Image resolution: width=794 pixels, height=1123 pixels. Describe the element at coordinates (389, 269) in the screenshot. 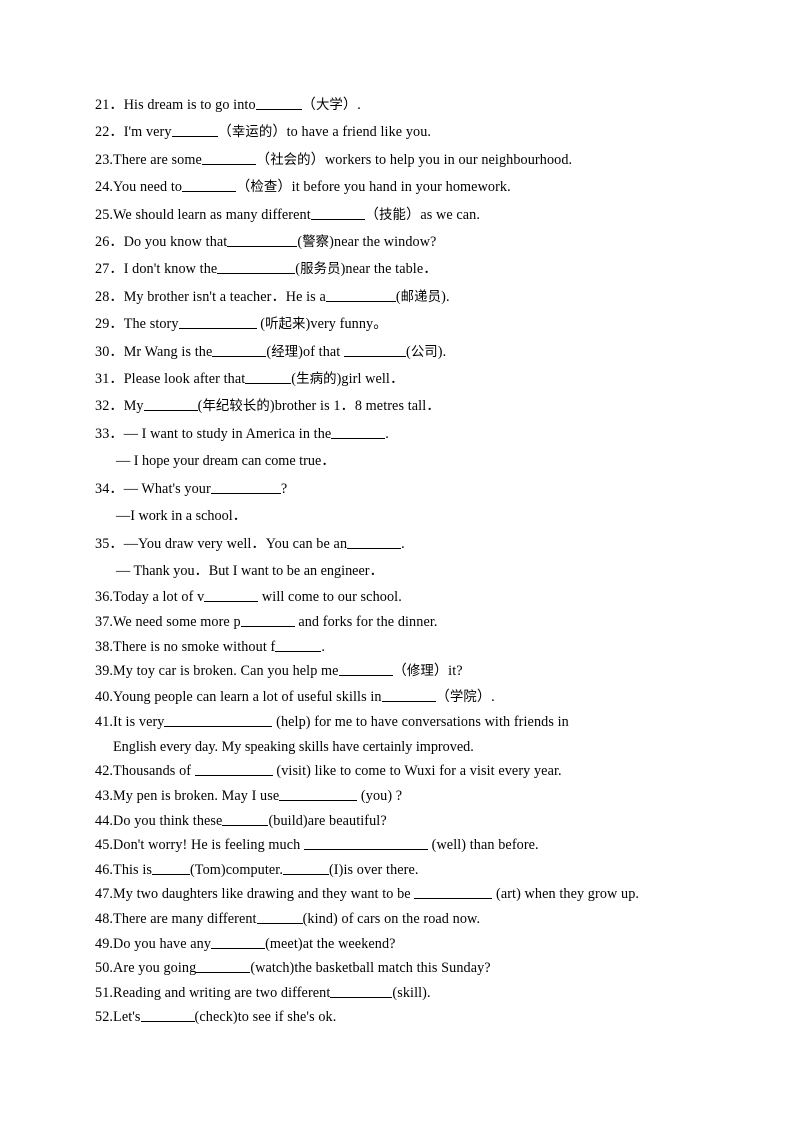

I see `sentence-fragment: )near the table．` at that location.